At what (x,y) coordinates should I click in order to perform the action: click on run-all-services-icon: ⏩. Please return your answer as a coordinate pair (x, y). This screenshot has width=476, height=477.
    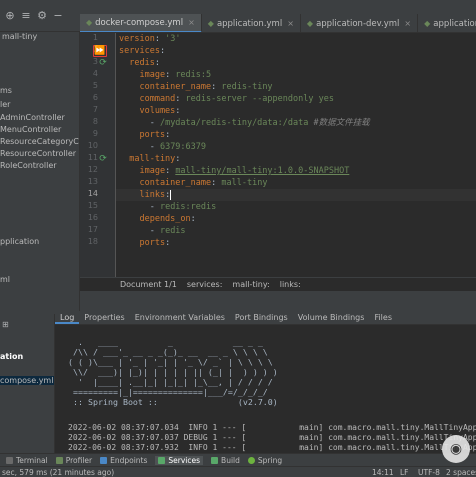
    Looking at the image, I should click on (100, 51).